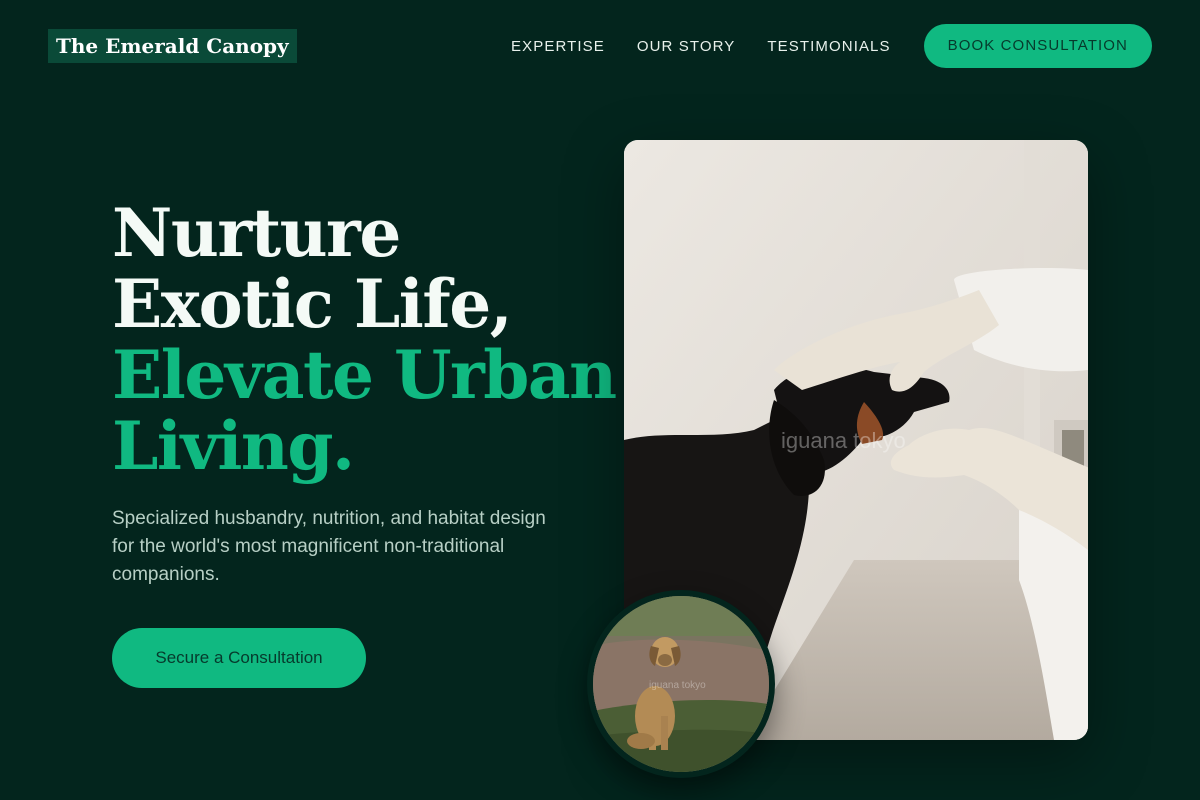 This screenshot has height=800, width=1200. I want to click on main-photo-watermark: iguana tokyo, so click(843, 440).